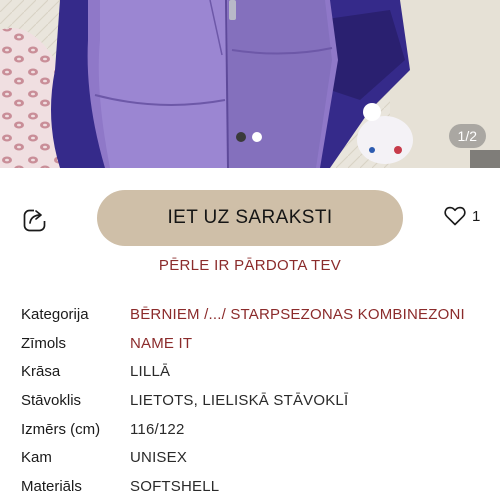 Image resolution: width=500 pixels, height=500 pixels. Describe the element at coordinates (239, 401) in the screenshot. I see `detail-value: LIETOTS, LIELISKĀ STĀVOKLĪ` at that location.